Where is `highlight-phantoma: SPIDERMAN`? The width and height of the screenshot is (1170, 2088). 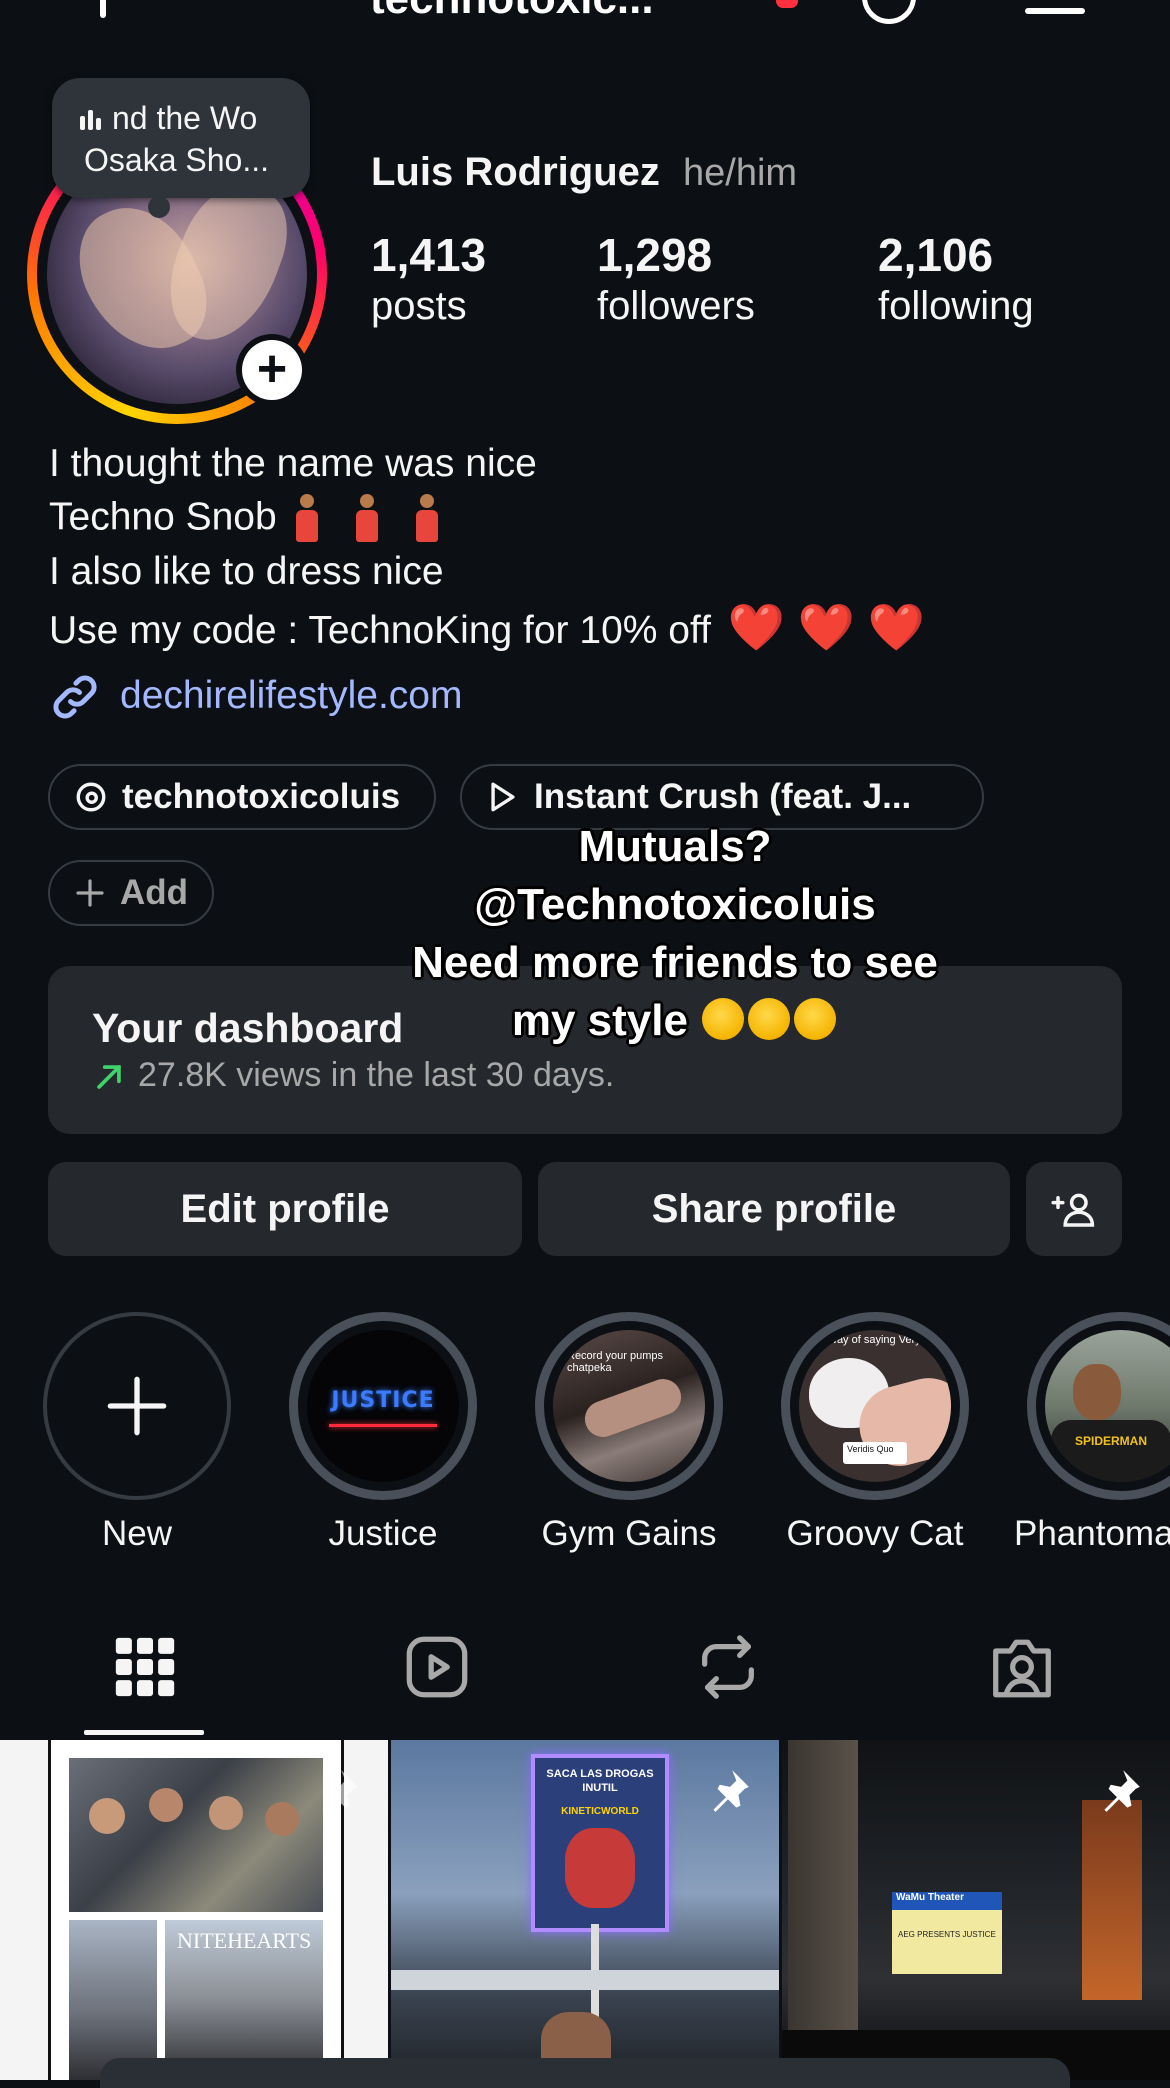 highlight-phantoma: SPIDERMAN is located at coordinates (1098, 1406).